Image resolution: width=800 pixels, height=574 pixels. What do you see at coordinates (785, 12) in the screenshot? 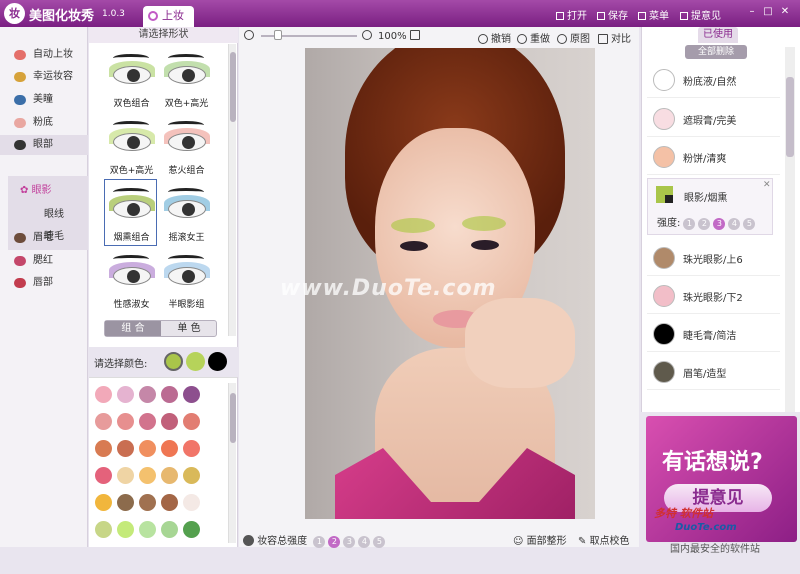
I see `close-button: ✕` at bounding box center [785, 12].